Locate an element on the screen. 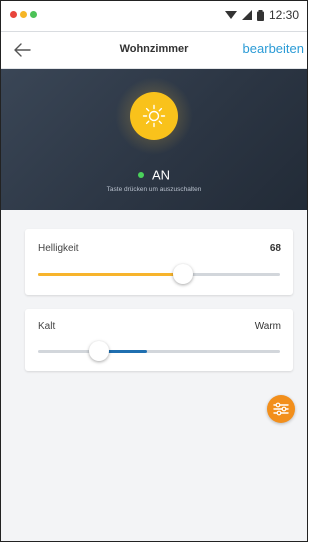  yellow-dot-icon is located at coordinates (23, 14).